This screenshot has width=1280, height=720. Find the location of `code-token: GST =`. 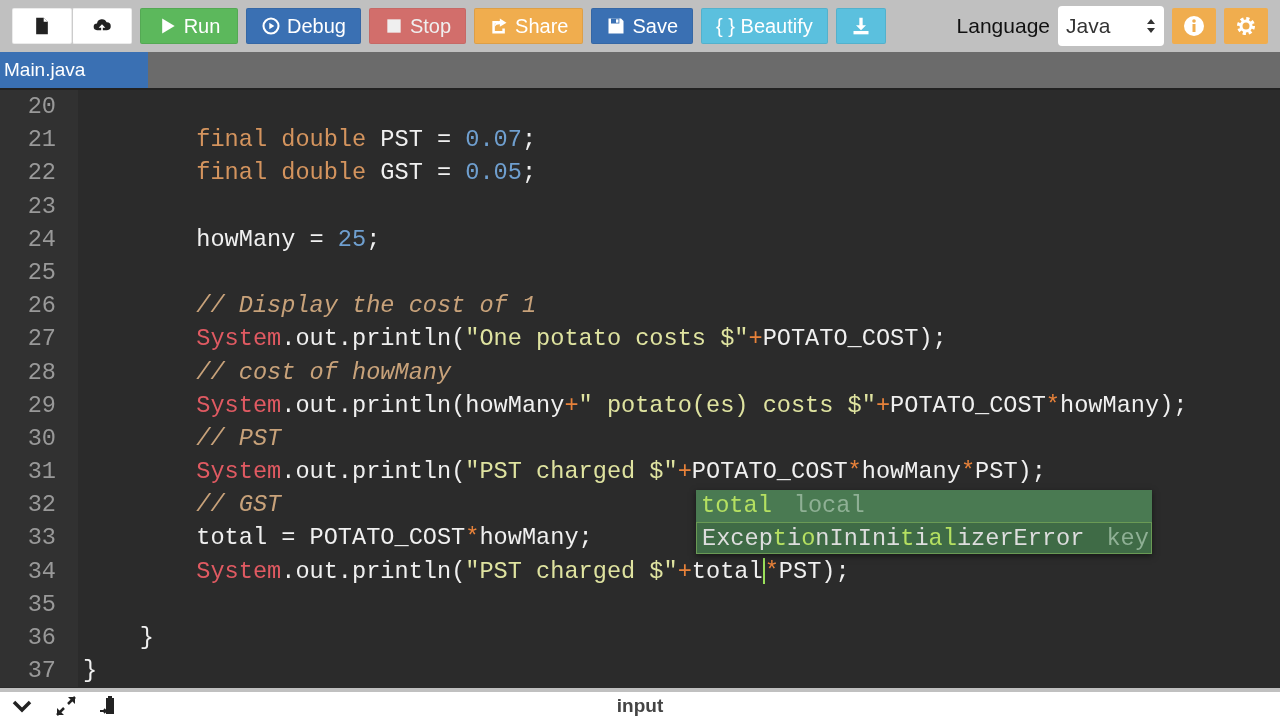

code-token: GST = is located at coordinates (416, 173).